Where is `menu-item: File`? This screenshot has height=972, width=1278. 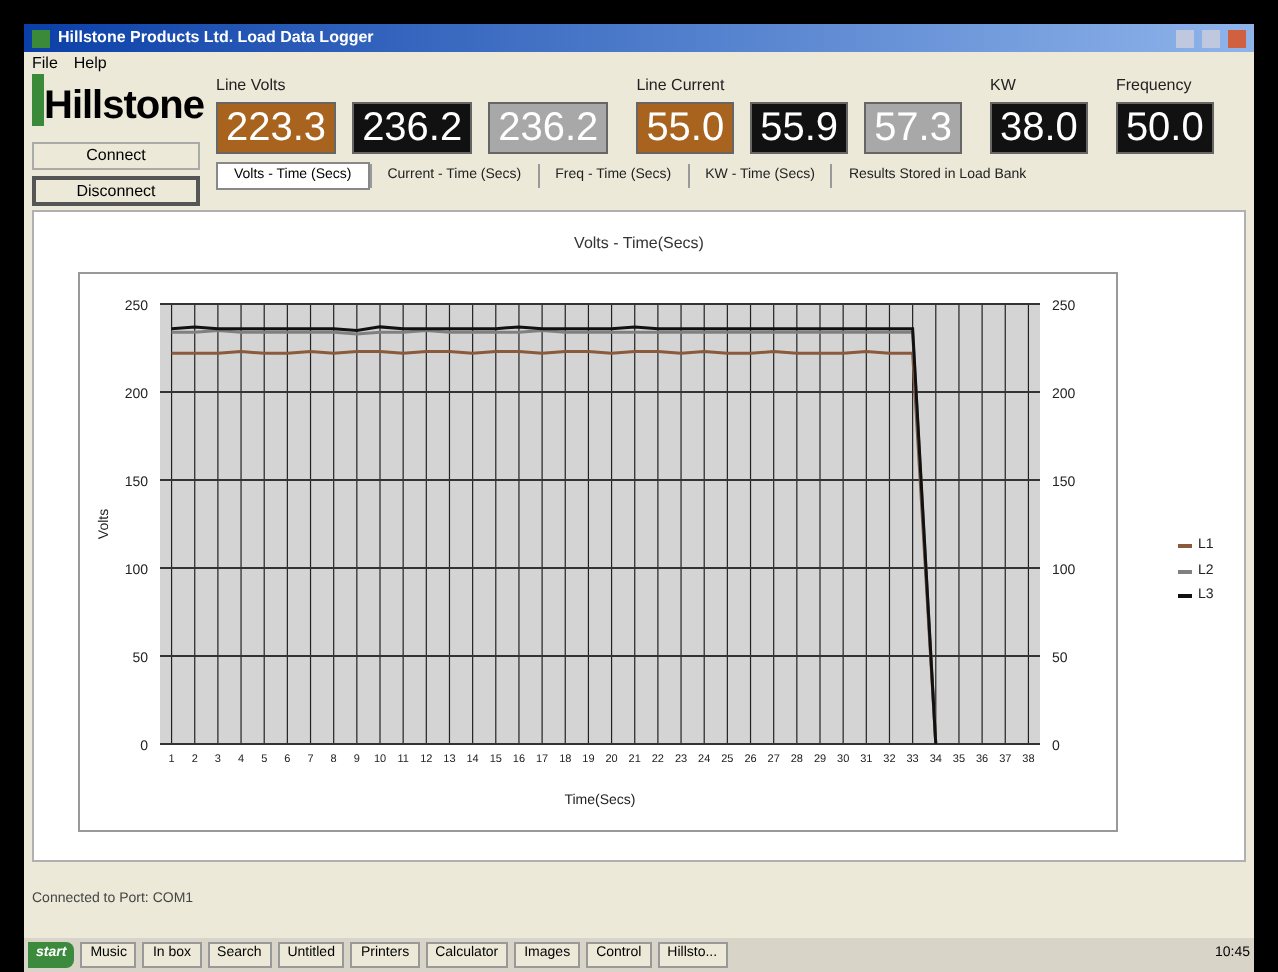
menu-item: File is located at coordinates (45, 63).